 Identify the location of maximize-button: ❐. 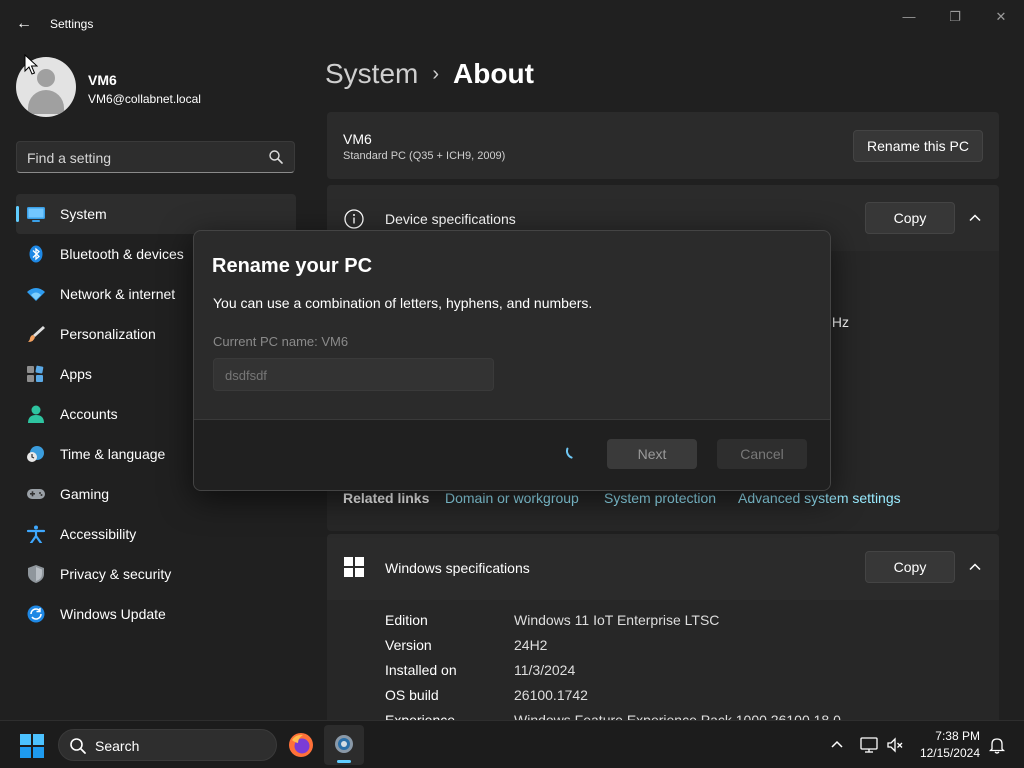
(955, 17).